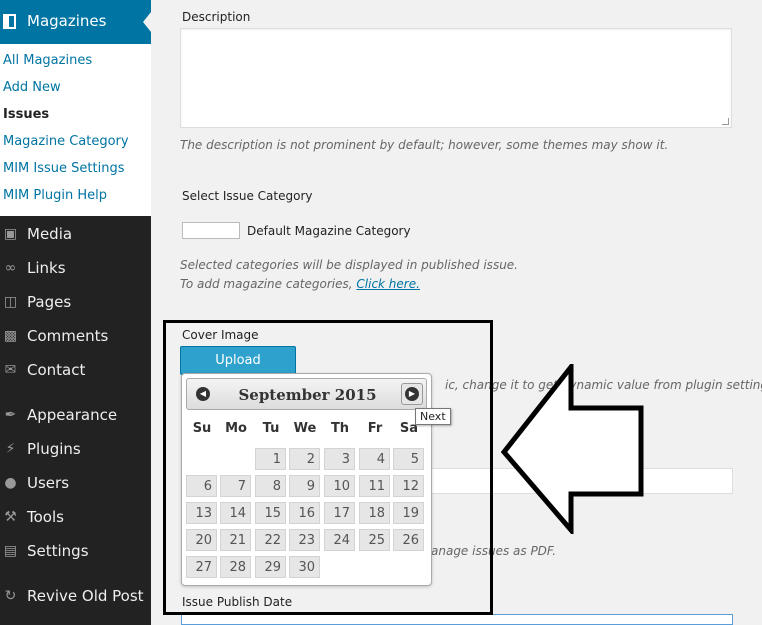 The image size is (762, 625). I want to click on submenu-mim-plugin-help: MIM Plugin Help, so click(55, 195).